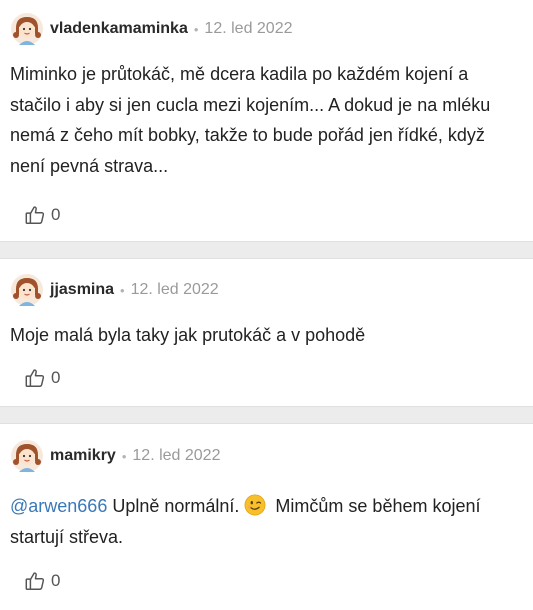 The width and height of the screenshot is (533, 610). I want to click on username: vladenkamaminka, so click(119, 29).